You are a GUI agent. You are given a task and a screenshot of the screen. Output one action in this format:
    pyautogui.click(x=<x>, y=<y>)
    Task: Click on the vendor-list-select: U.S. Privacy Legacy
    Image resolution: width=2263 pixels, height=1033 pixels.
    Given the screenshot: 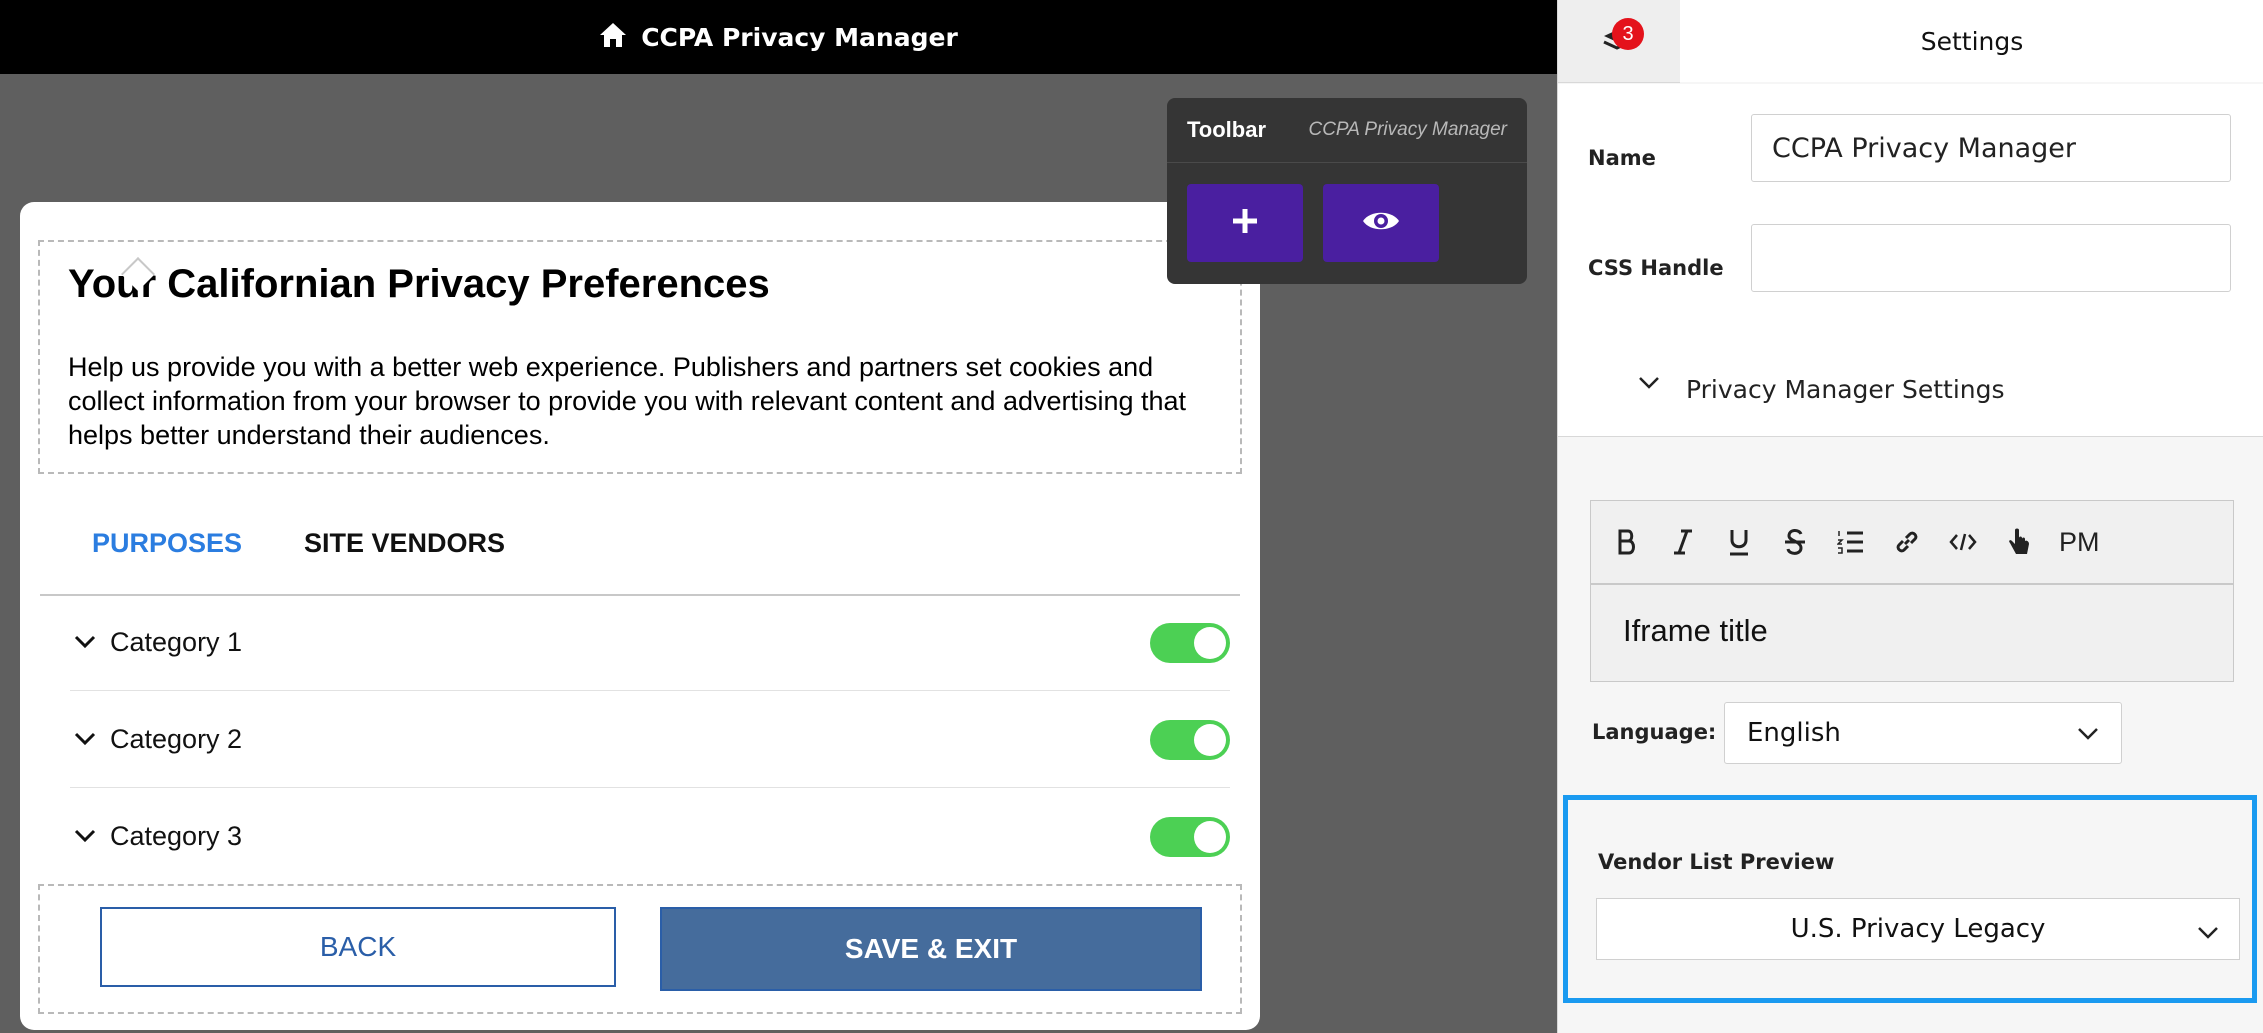 What is the action you would take?
    pyautogui.click(x=1918, y=929)
    